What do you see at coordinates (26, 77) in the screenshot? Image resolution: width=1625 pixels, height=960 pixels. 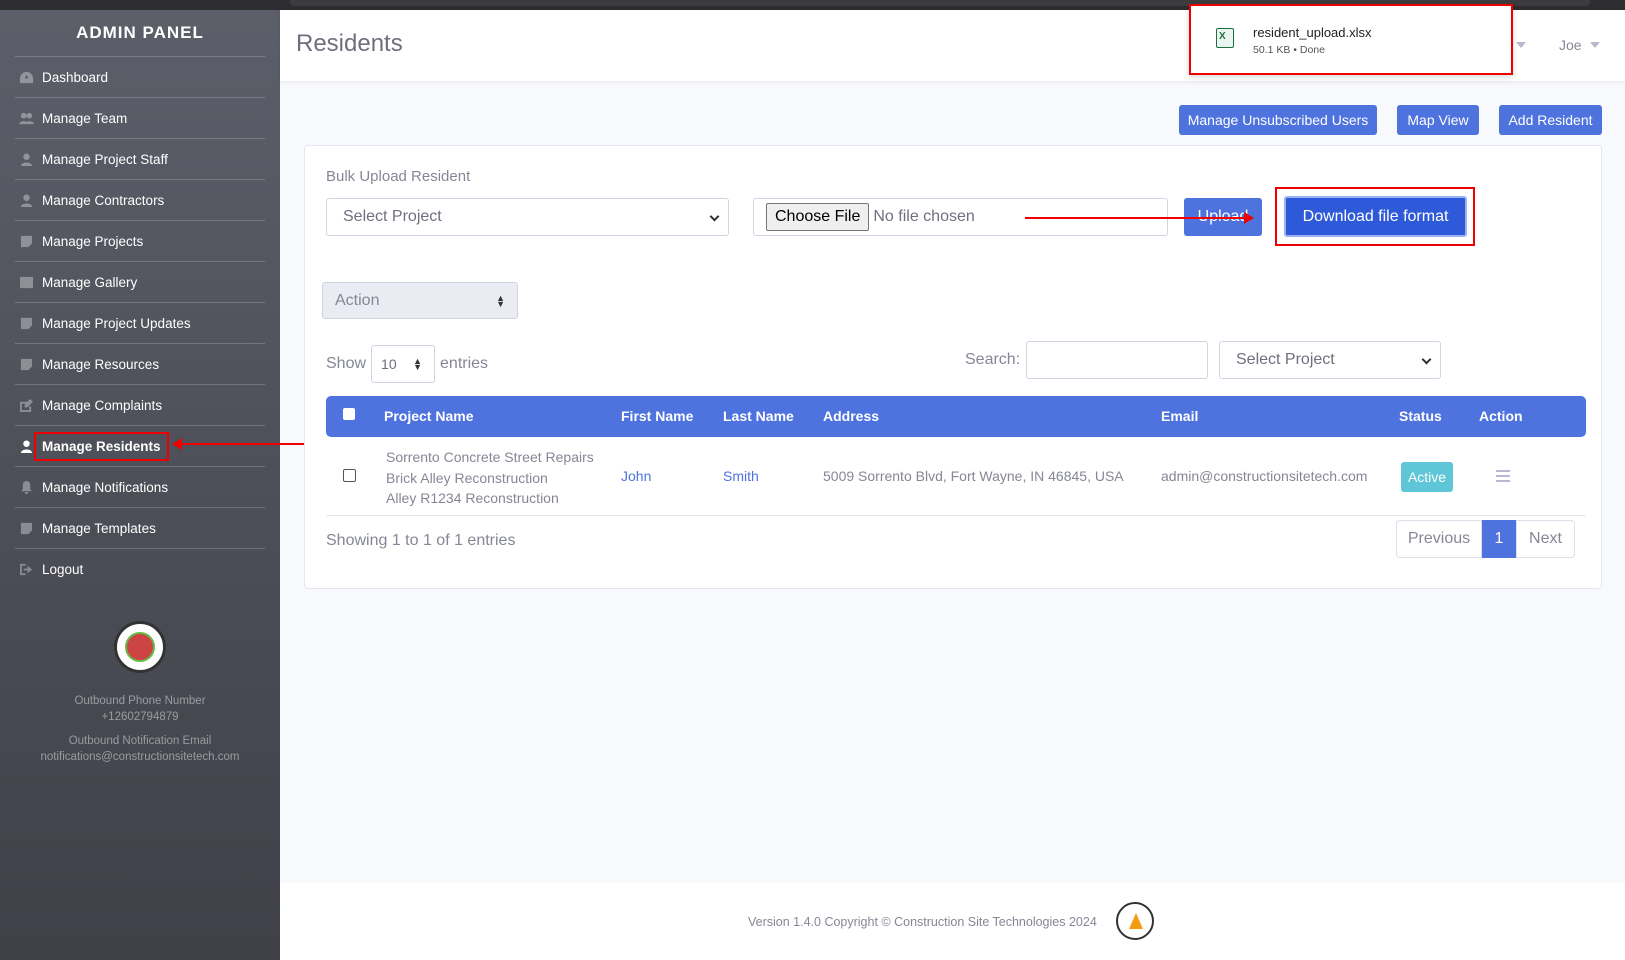 I see `dashboard-icon` at bounding box center [26, 77].